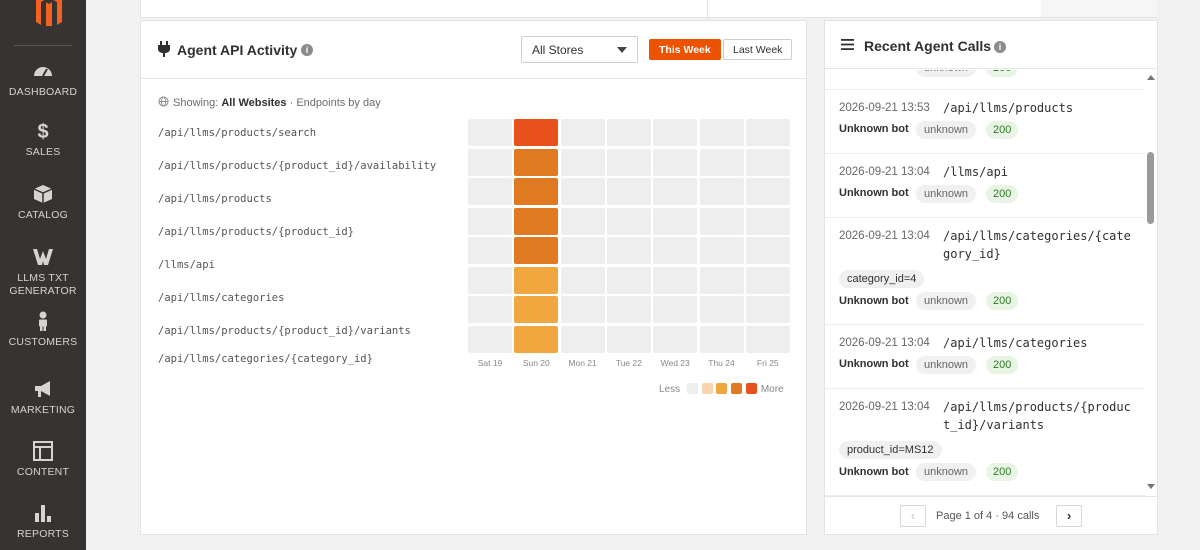  I want to click on showing-scope-value: All Websites, so click(254, 103).